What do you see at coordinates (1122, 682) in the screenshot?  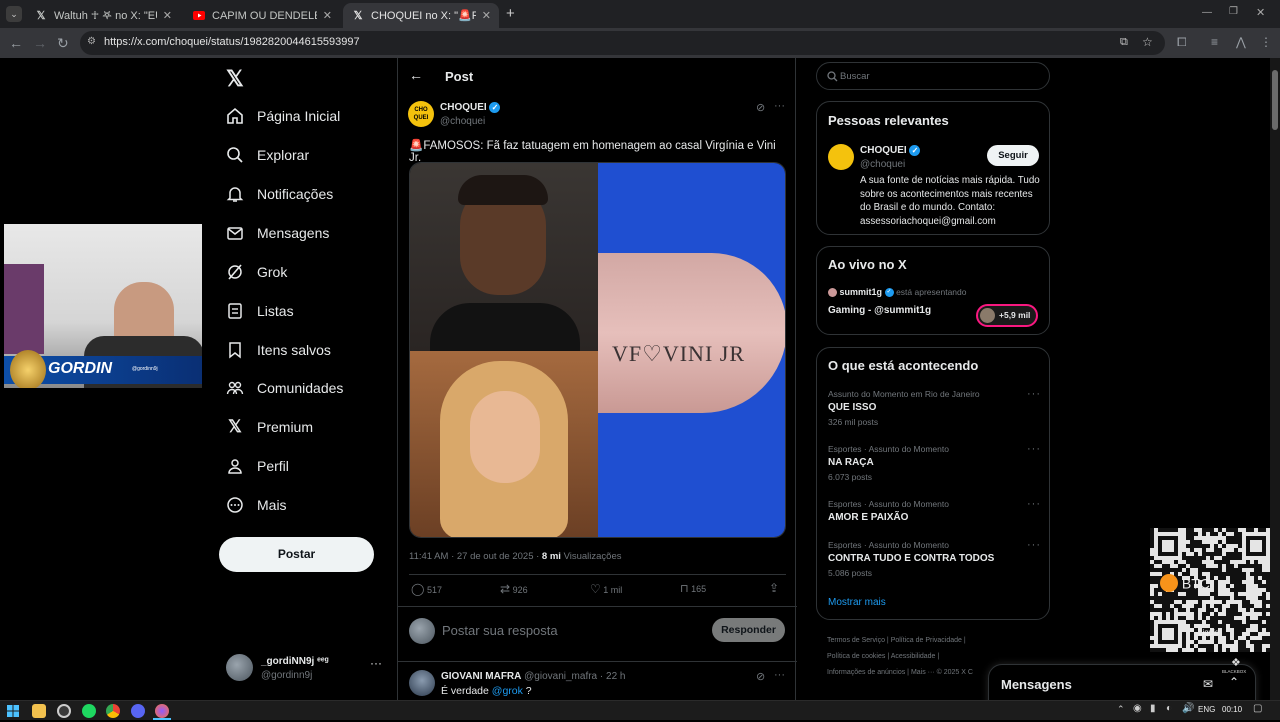 I see `messages-drawer: Mensagens ✉ ⌃` at bounding box center [1122, 682].